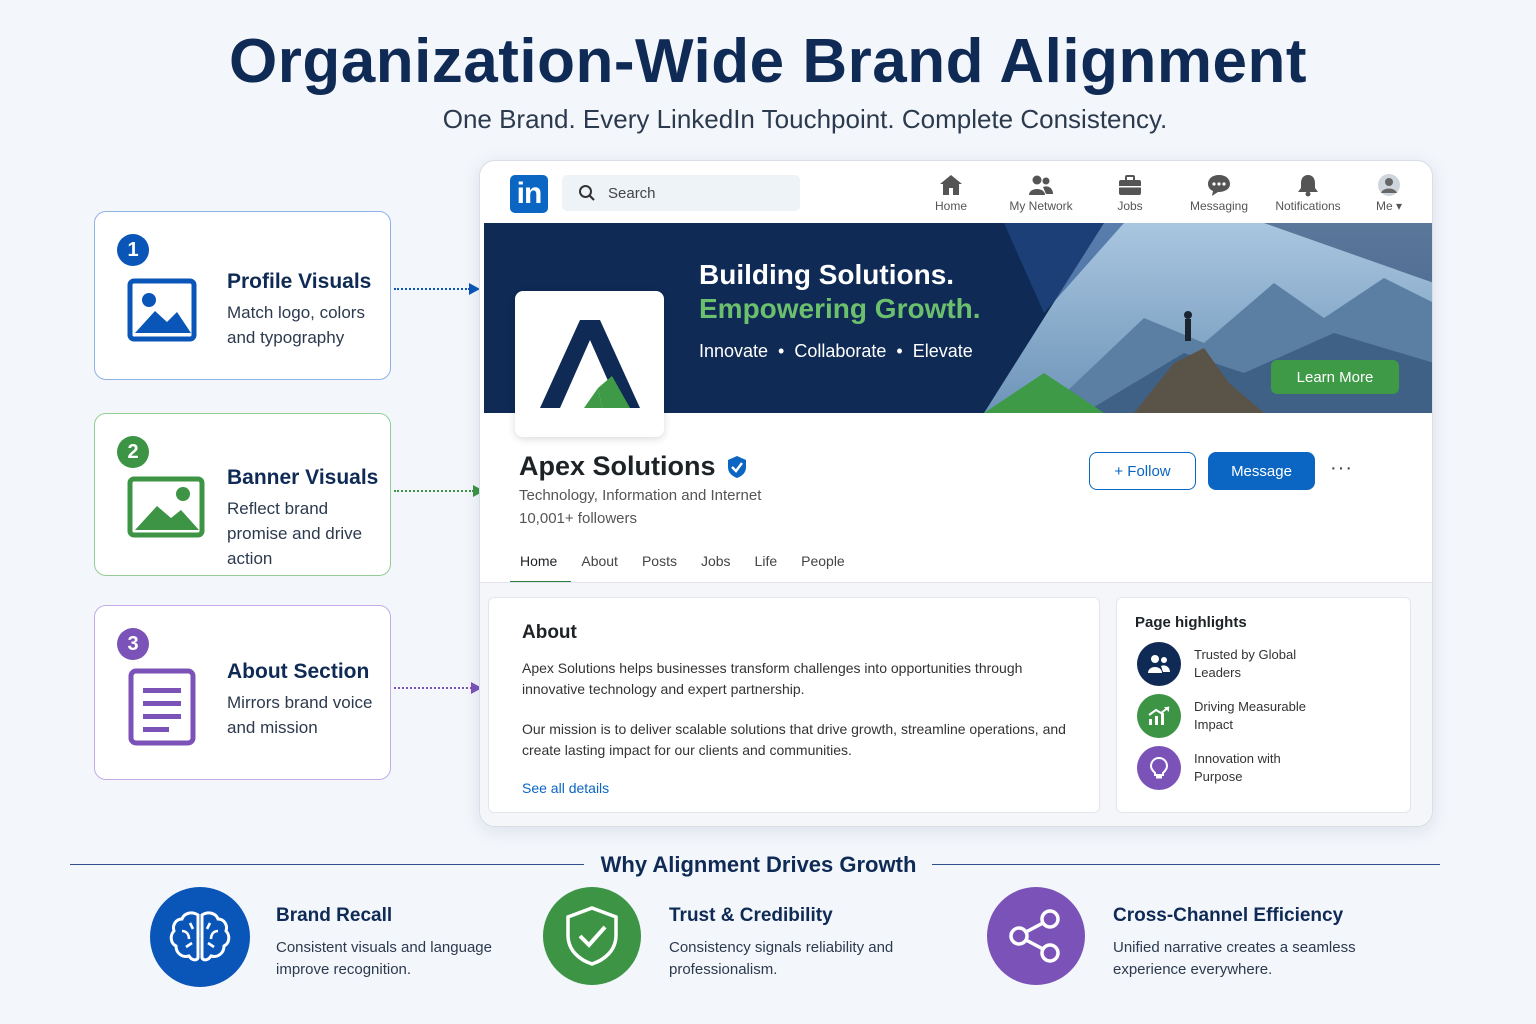 The width and height of the screenshot is (1536, 1024). I want to click on section-title: Why Alignment Drives Growth, so click(758, 864).